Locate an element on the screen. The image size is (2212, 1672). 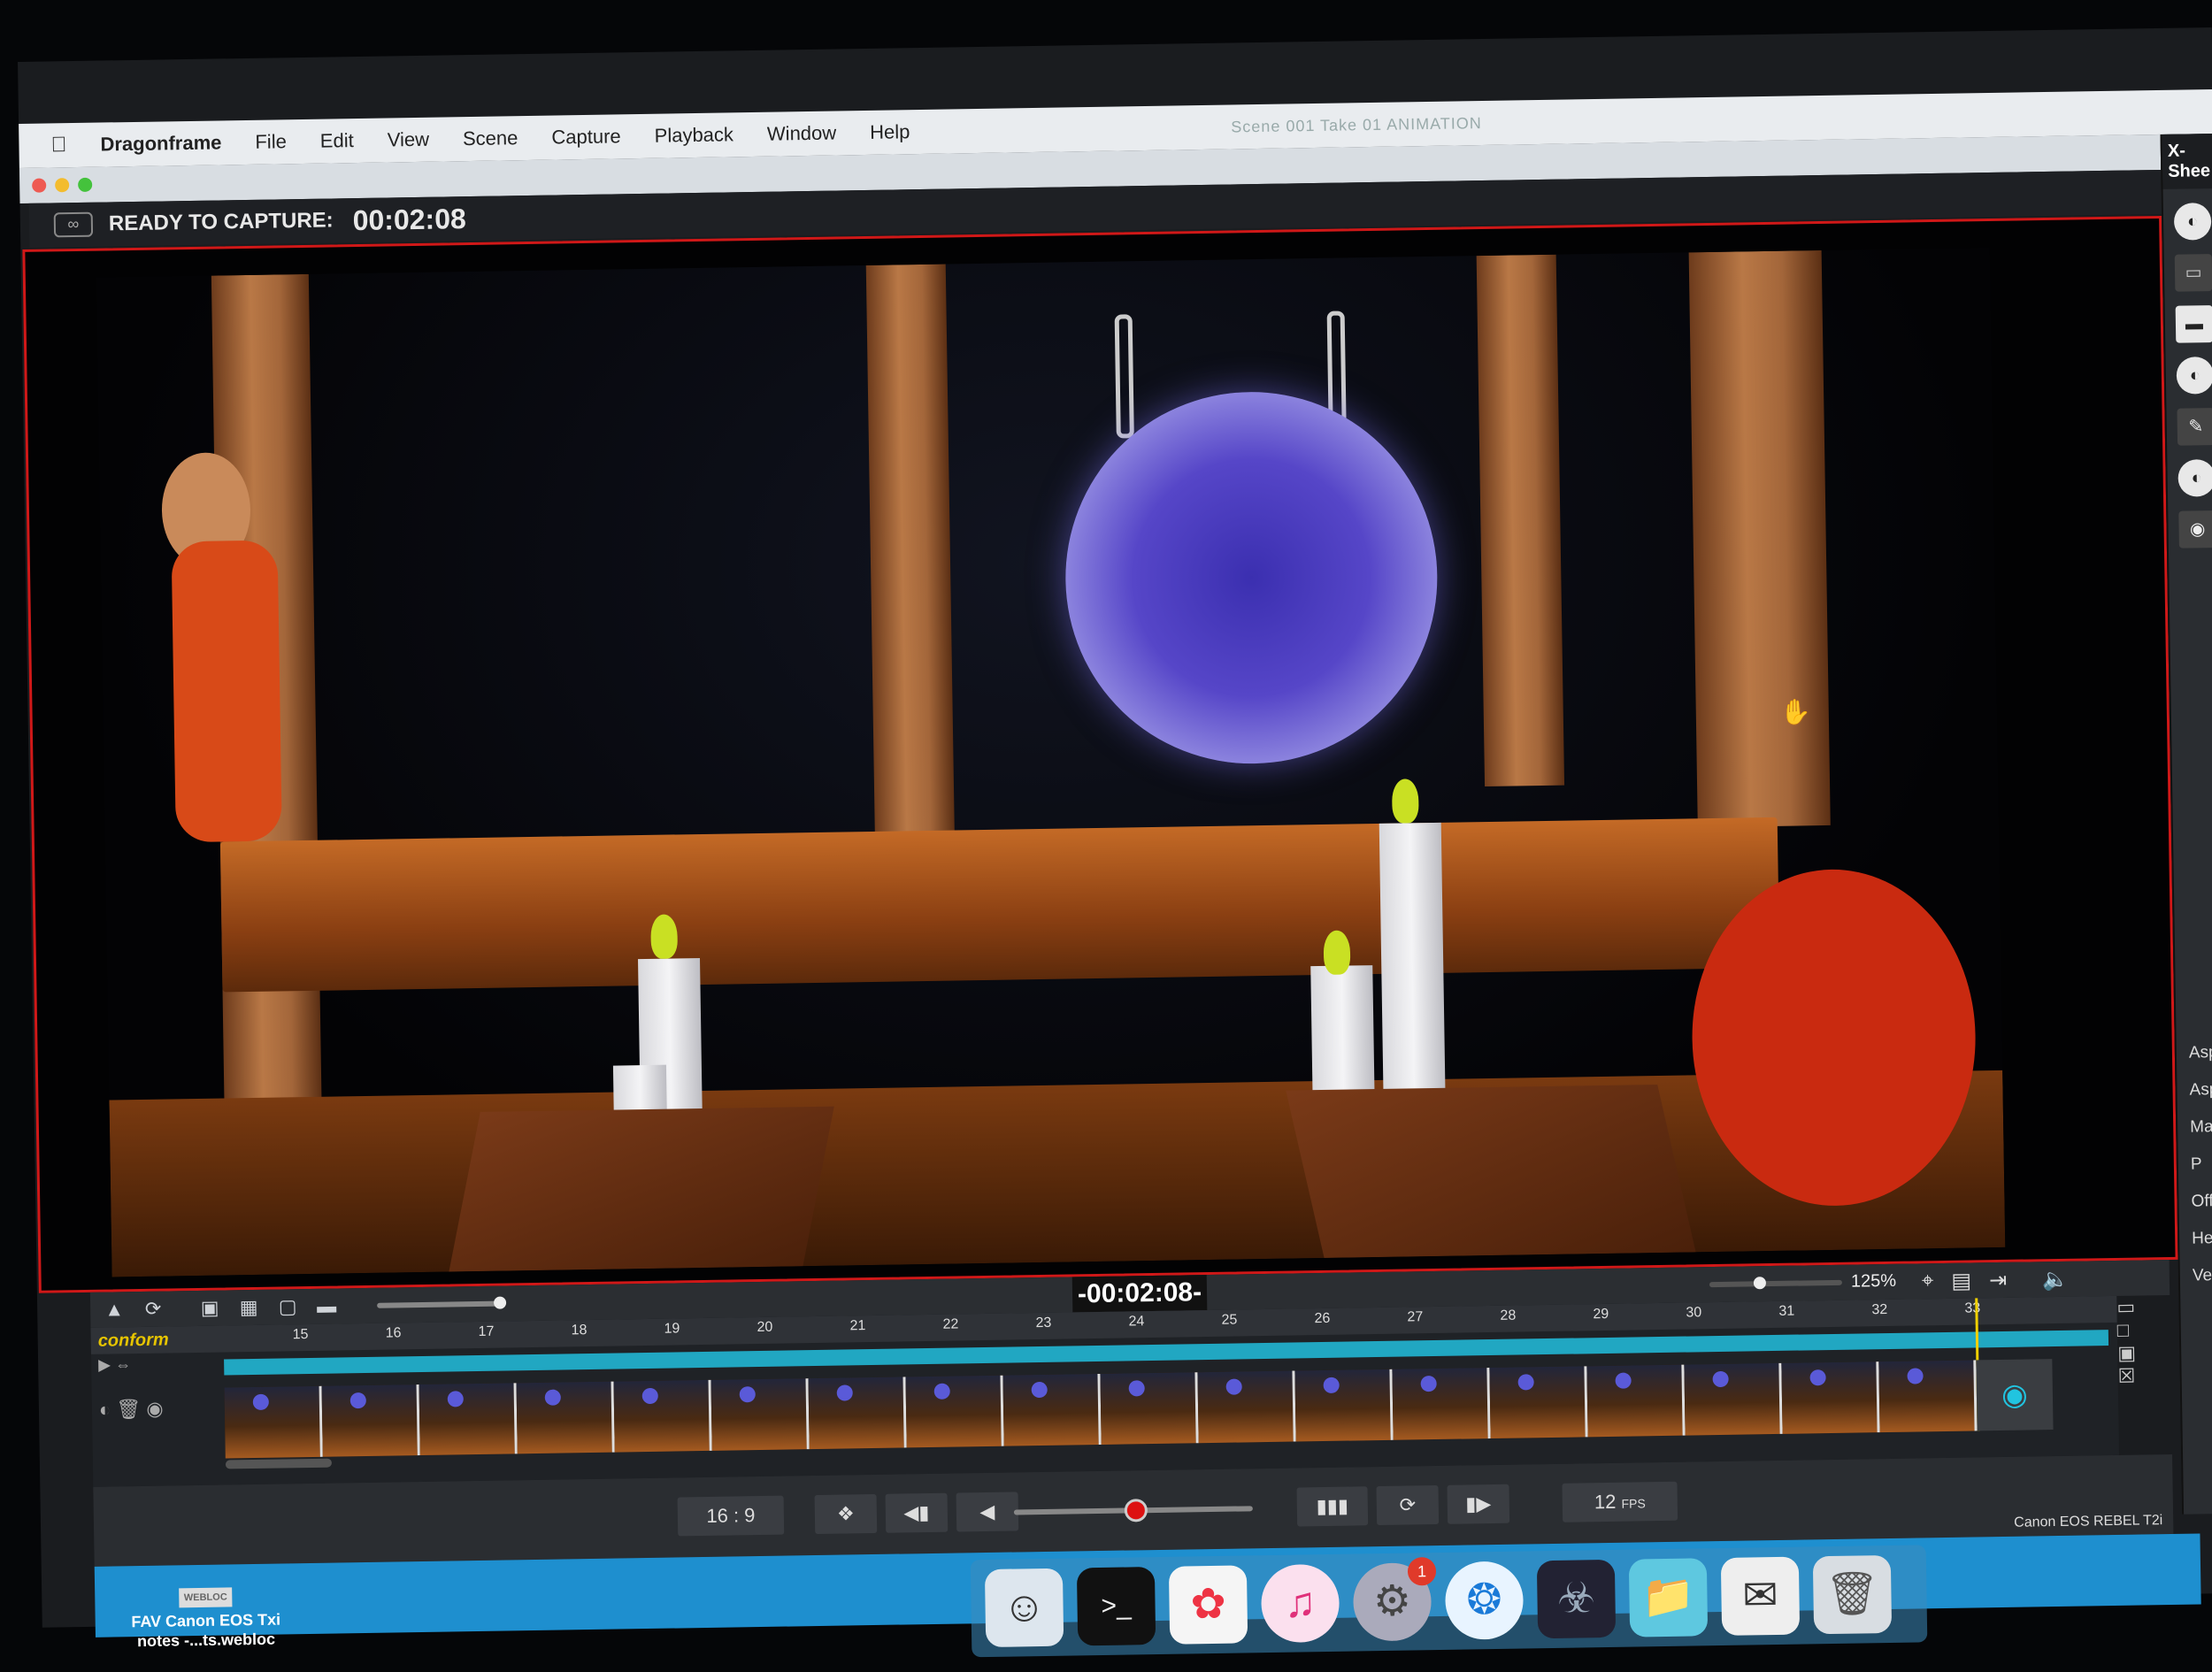
safe-area-icon: ▣ is located at coordinates (210, 1308).